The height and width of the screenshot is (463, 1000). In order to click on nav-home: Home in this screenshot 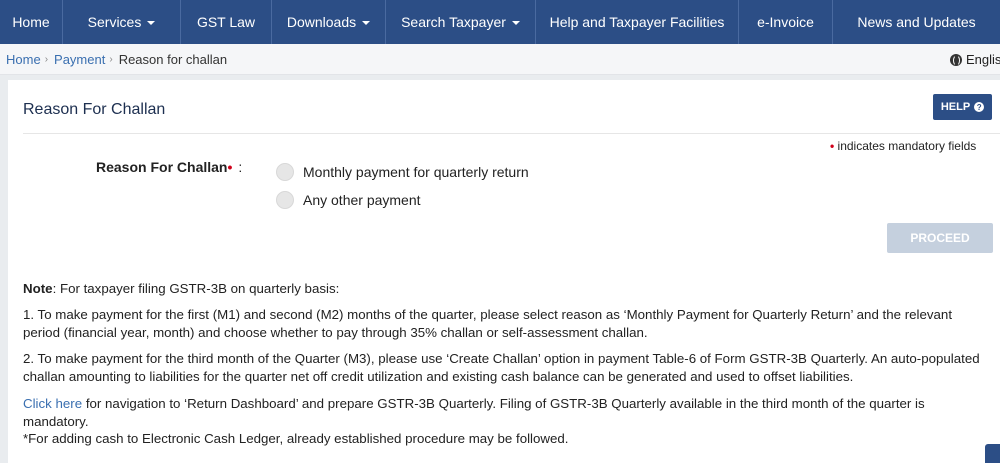, I will do `click(31, 22)`.